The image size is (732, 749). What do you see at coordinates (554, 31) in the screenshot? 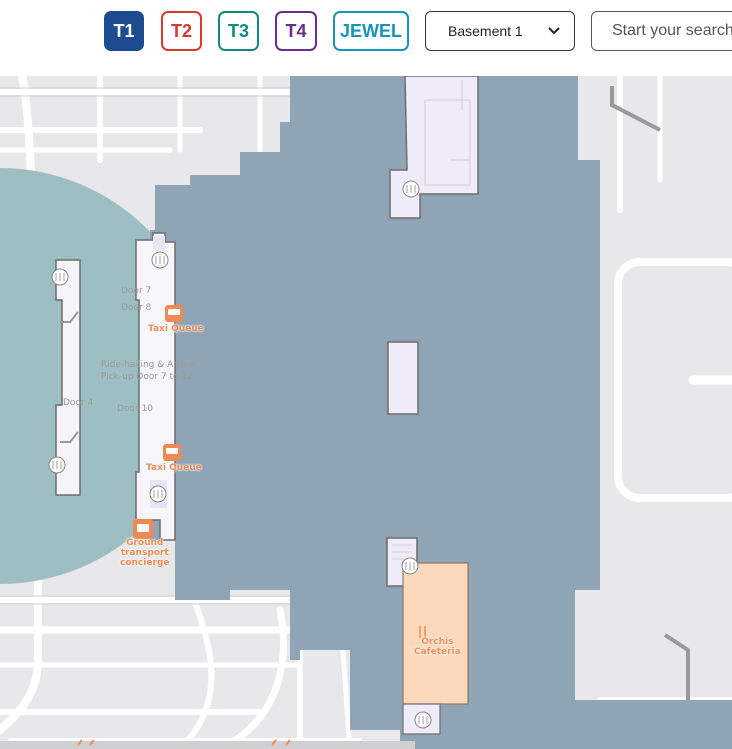
I see `chevron-down-icon` at bounding box center [554, 31].